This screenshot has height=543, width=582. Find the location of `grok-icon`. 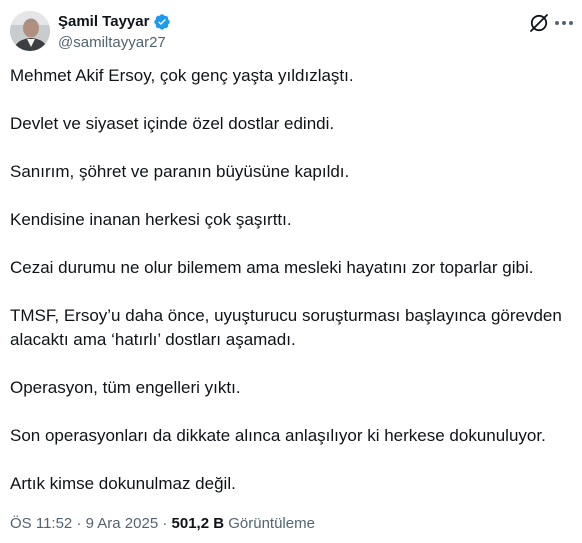

grok-icon is located at coordinates (539, 23).